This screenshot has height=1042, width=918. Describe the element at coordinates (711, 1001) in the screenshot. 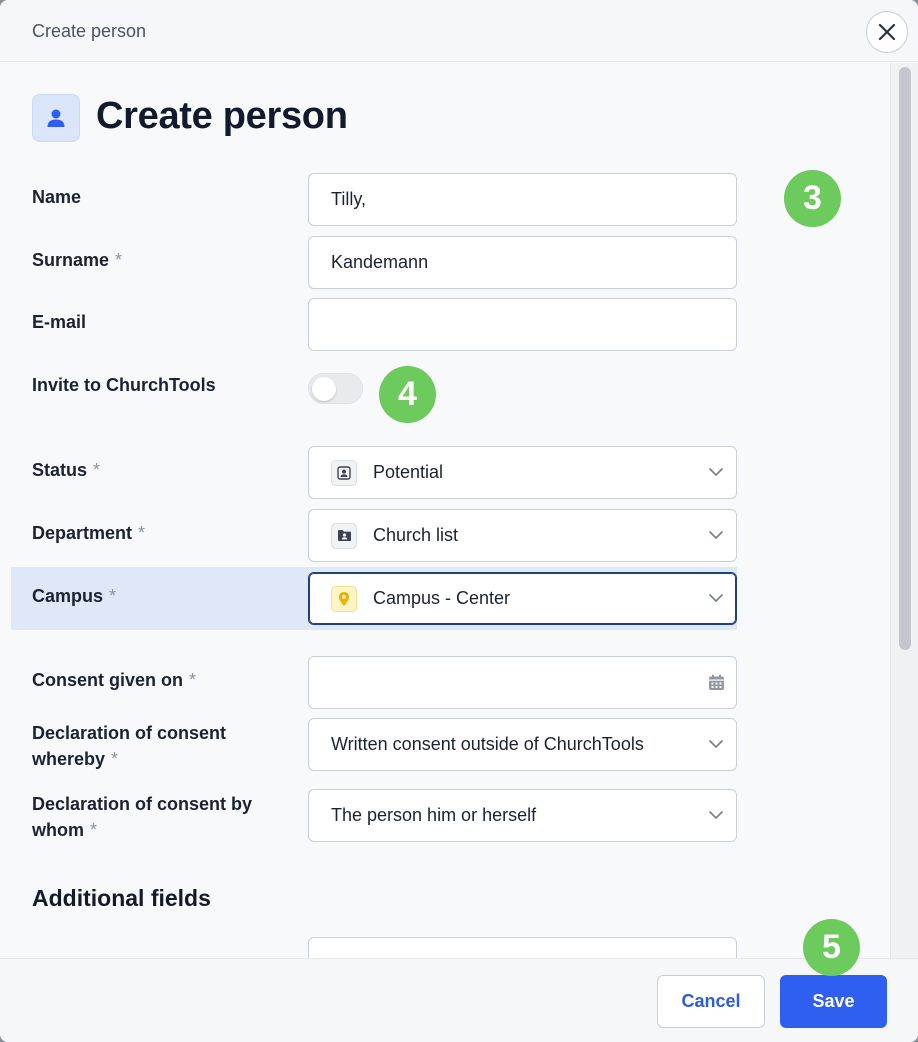

I see `cancel-button: Cancel` at that location.